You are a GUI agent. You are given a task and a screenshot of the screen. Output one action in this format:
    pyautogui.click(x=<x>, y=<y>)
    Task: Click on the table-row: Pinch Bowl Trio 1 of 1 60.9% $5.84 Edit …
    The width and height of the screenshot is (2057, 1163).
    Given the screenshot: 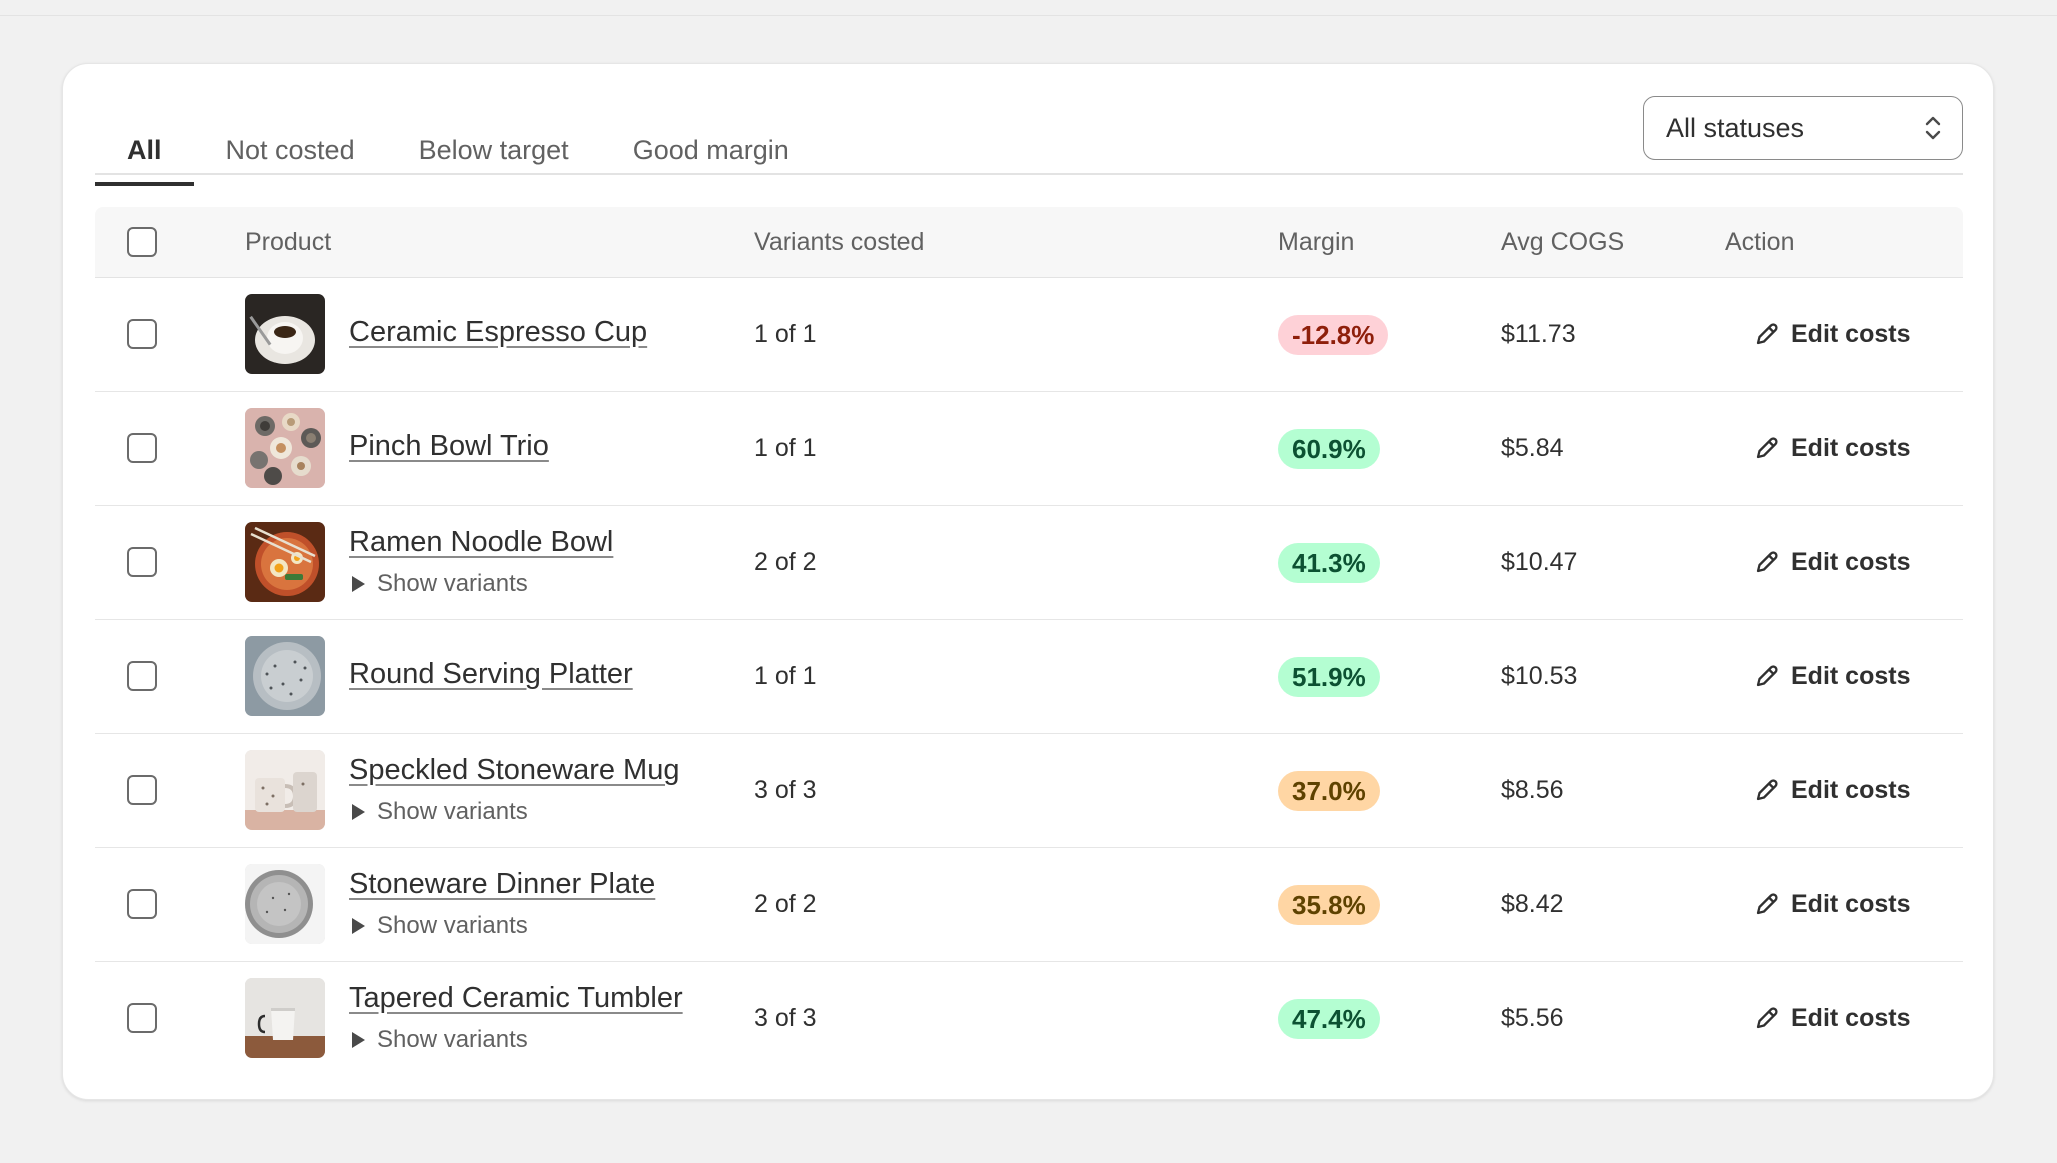 What is the action you would take?
    pyautogui.click(x=1029, y=449)
    